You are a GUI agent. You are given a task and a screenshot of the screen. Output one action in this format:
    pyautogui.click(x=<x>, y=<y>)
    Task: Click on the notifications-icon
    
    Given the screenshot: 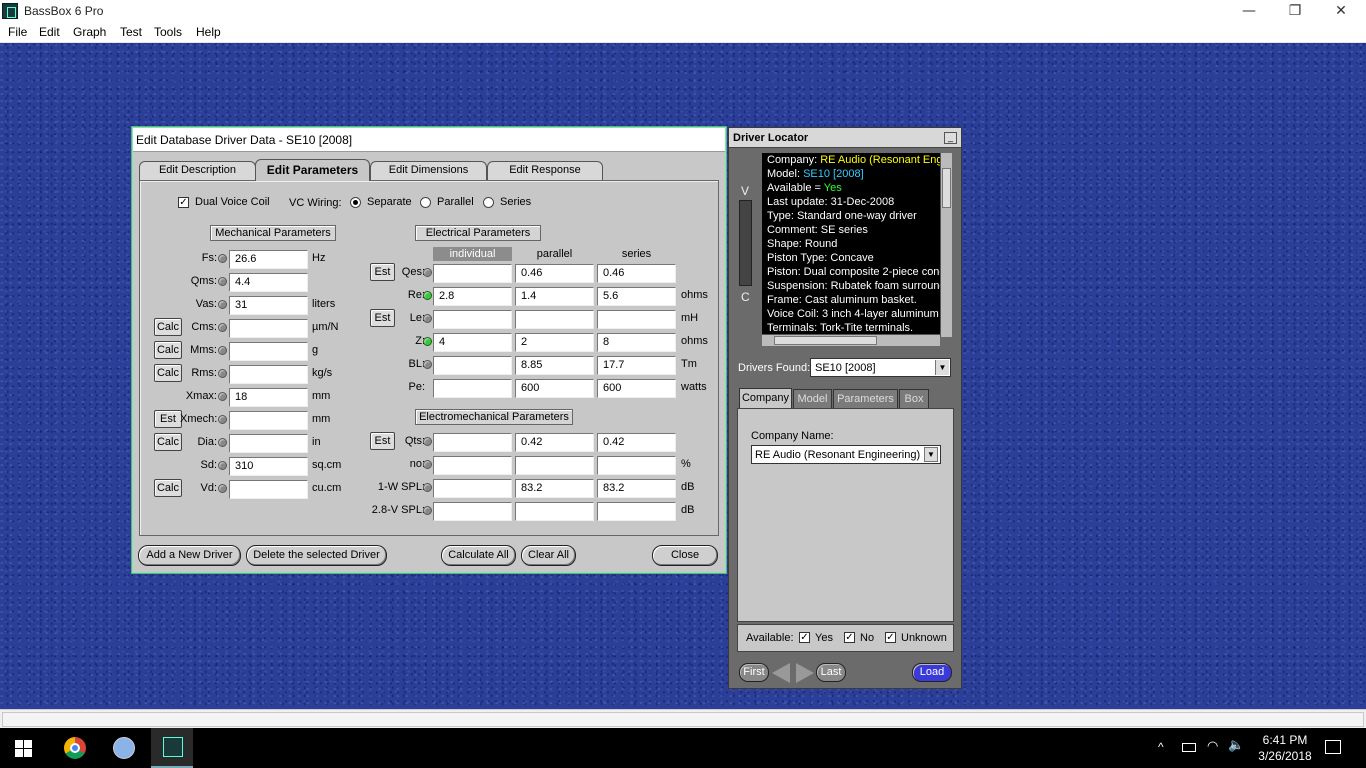 What is the action you would take?
    pyautogui.click(x=1333, y=747)
    